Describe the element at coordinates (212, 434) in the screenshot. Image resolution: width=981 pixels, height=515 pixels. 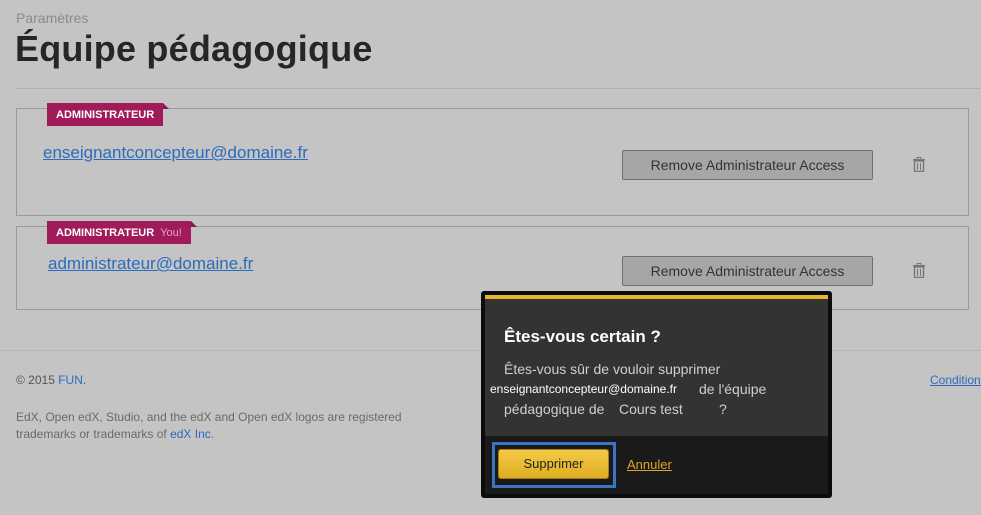
I see `legal-suffix: .` at that location.